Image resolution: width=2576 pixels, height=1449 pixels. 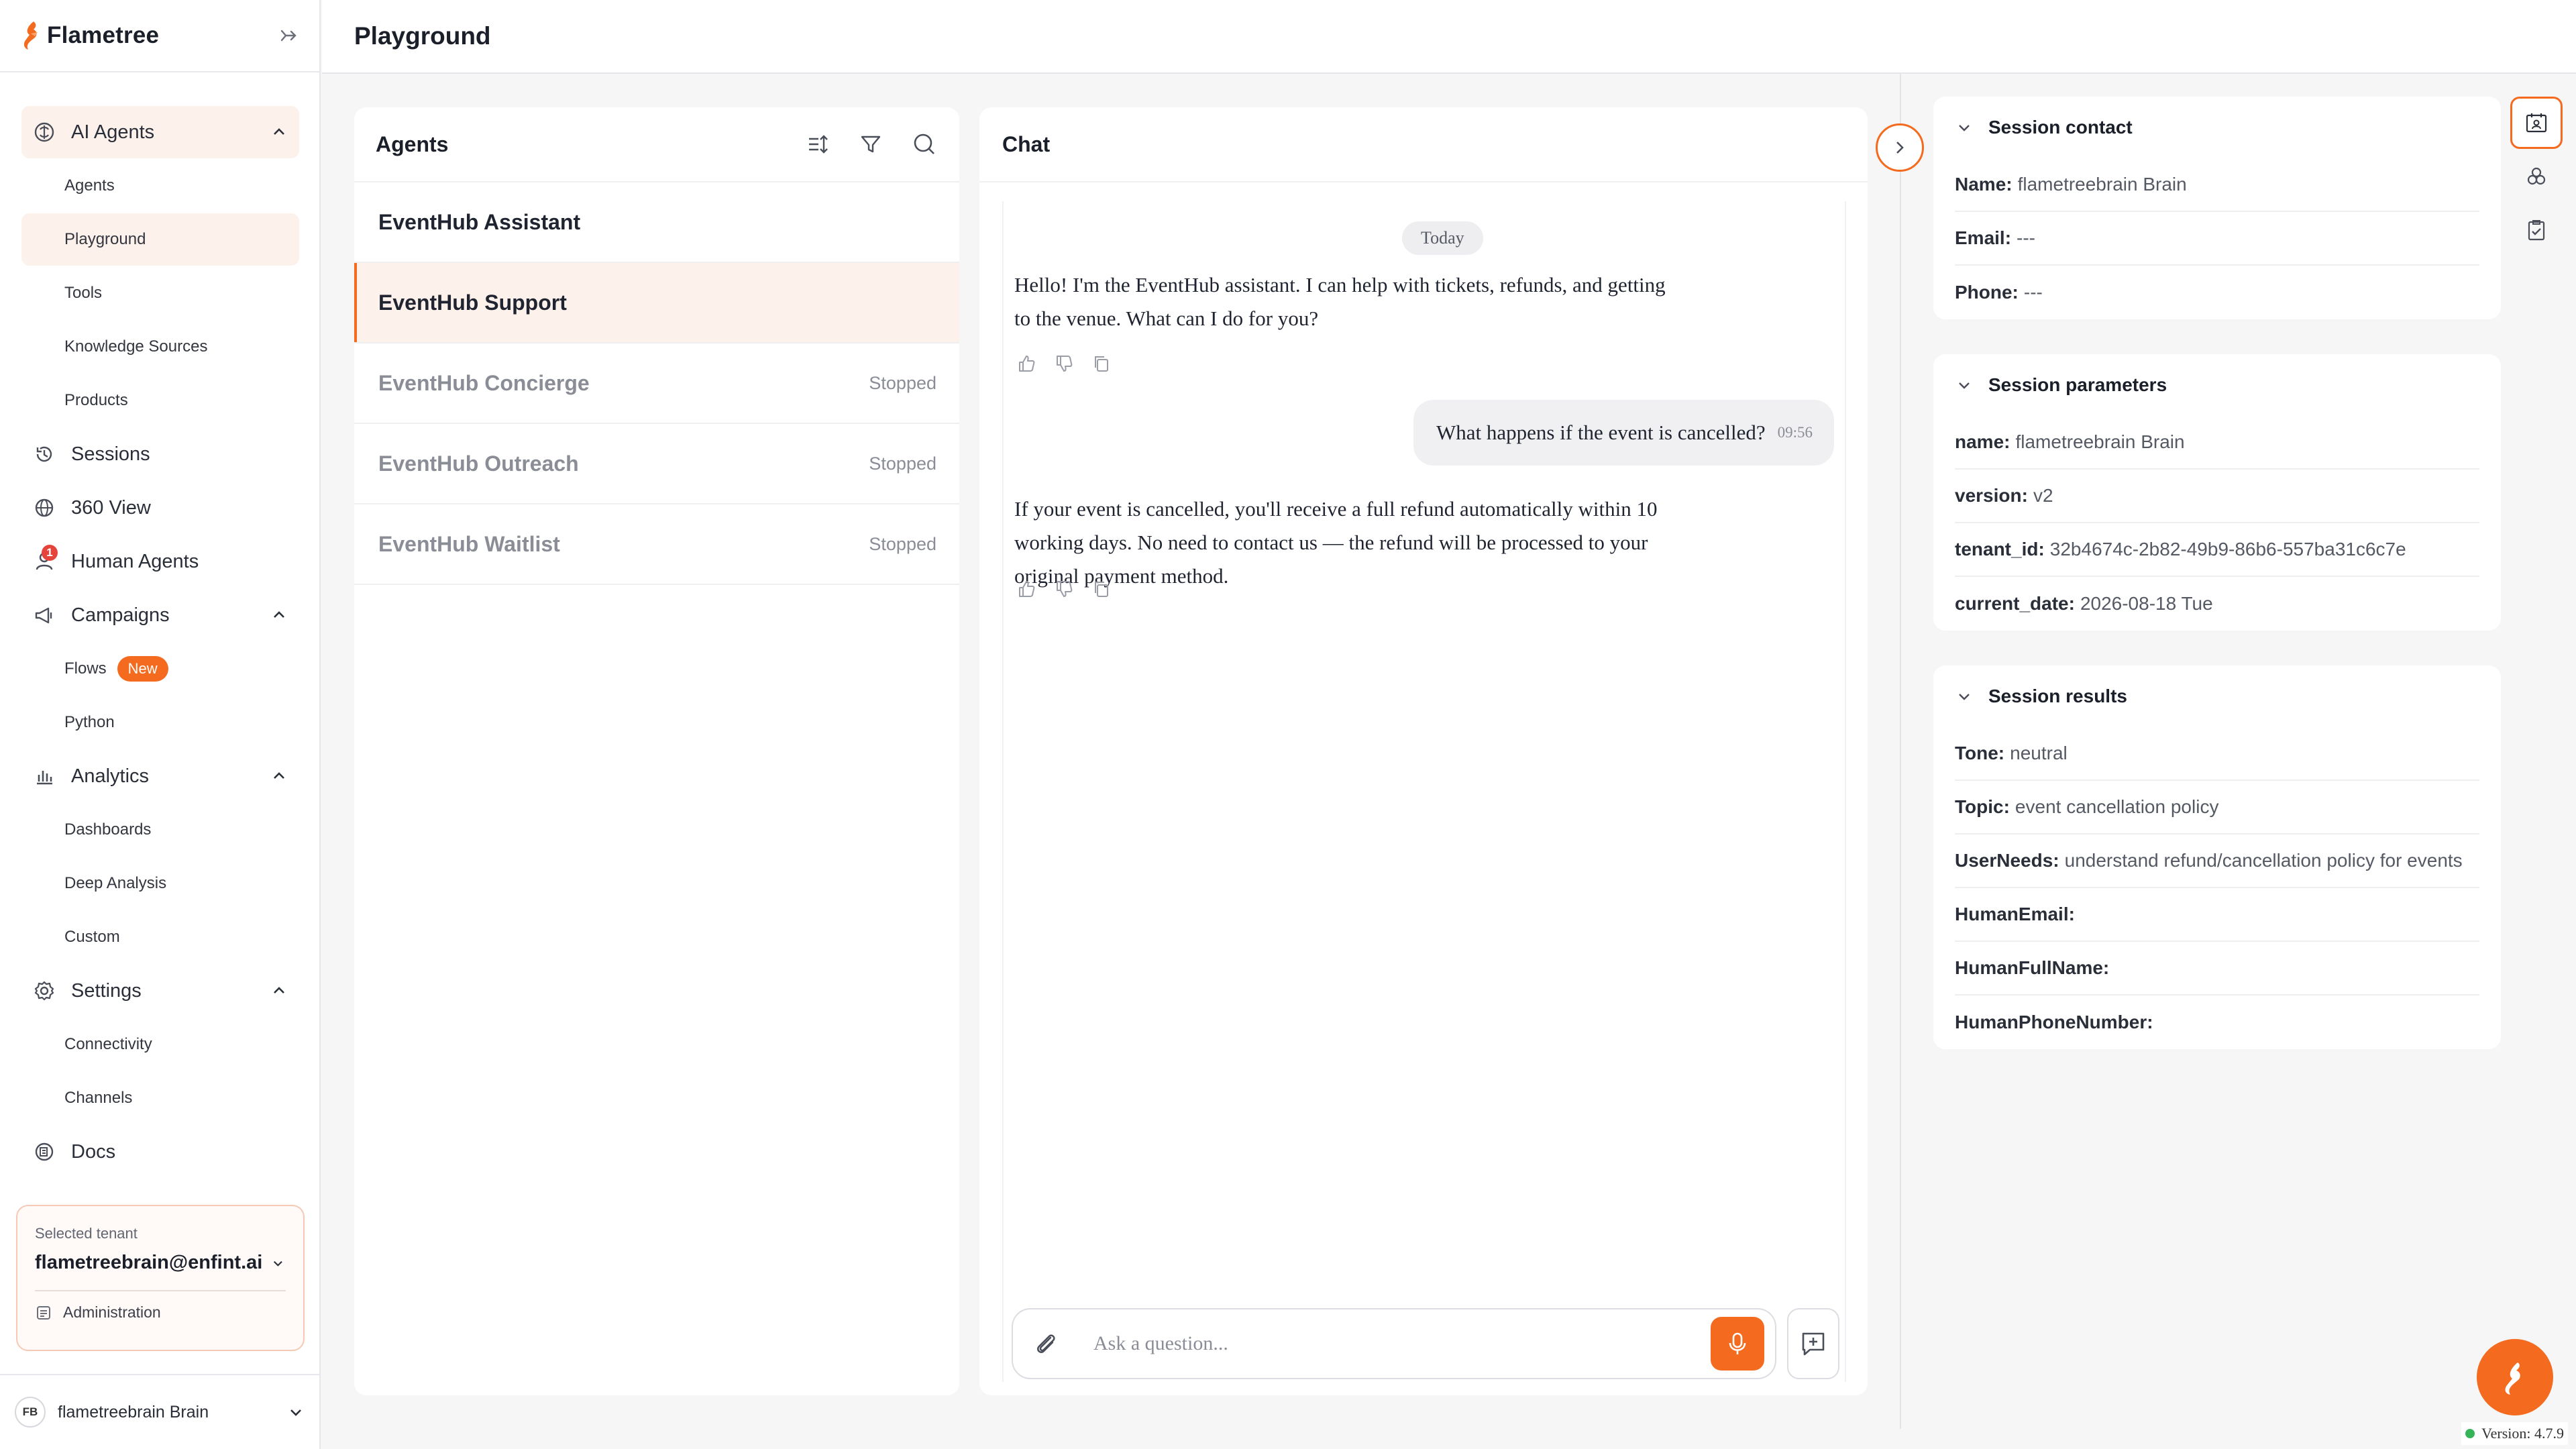 I want to click on avatar: FB, so click(x=30, y=1412).